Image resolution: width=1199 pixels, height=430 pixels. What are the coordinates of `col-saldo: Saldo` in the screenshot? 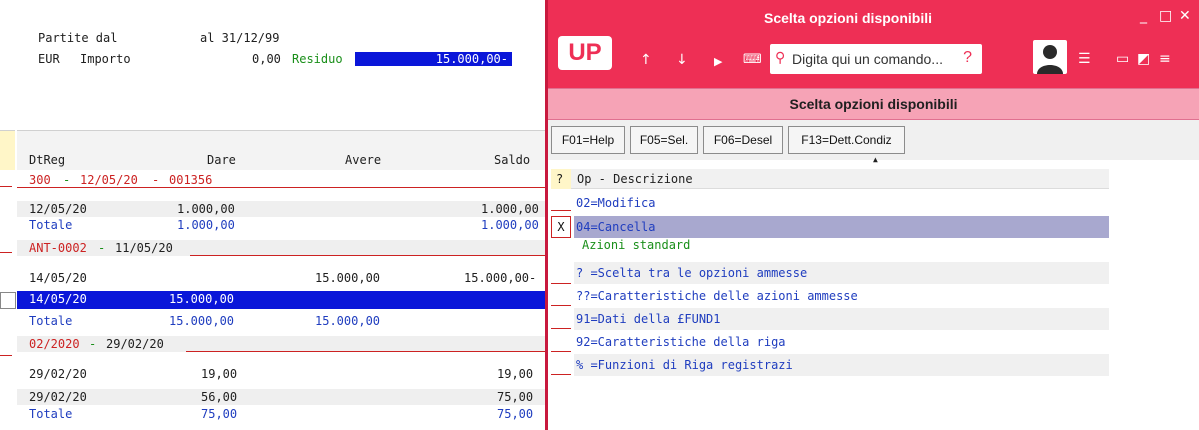 It's located at (512, 160).